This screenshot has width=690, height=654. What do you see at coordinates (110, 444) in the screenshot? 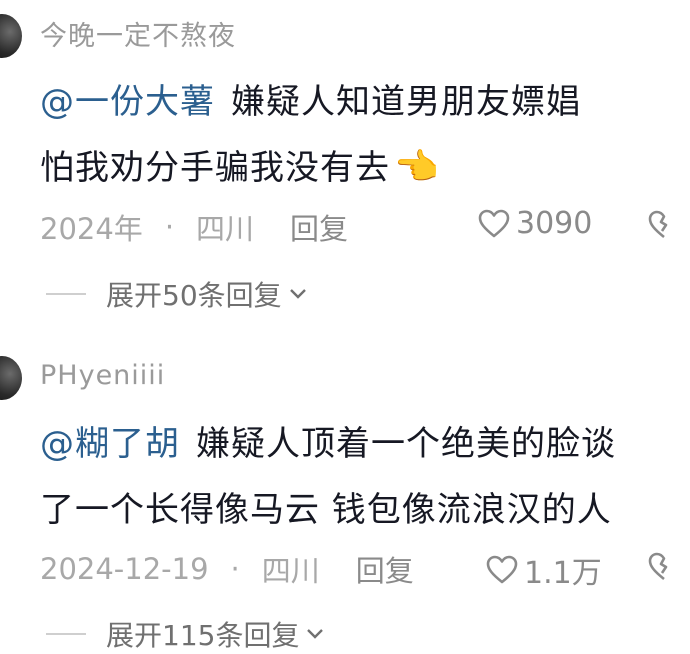
I see `mention-link: @糊了胡` at bounding box center [110, 444].